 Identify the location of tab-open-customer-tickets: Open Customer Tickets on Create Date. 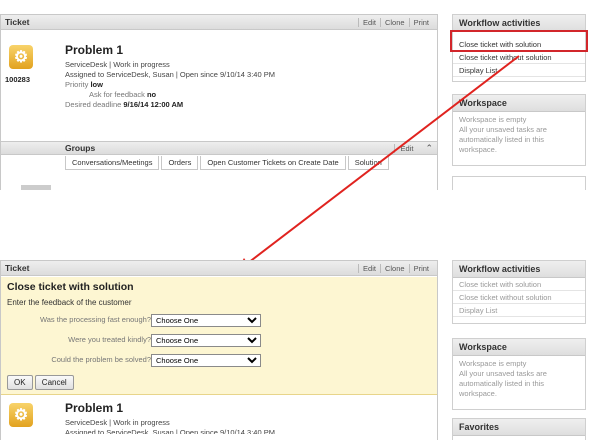
(273, 163).